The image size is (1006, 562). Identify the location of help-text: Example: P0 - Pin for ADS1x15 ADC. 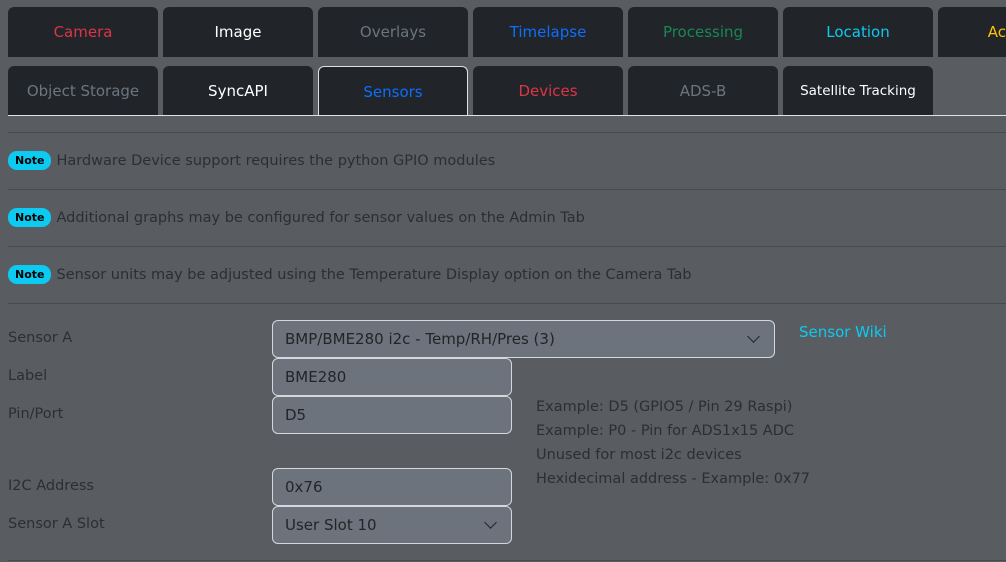
(665, 431).